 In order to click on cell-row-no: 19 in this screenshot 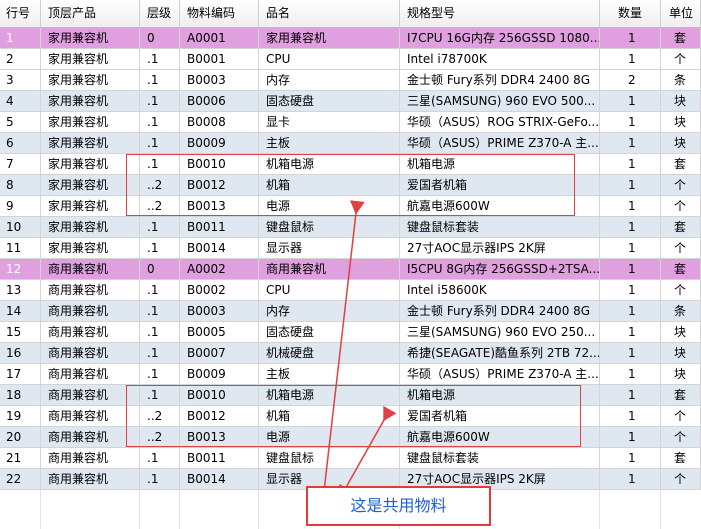, I will do `click(20, 416)`.